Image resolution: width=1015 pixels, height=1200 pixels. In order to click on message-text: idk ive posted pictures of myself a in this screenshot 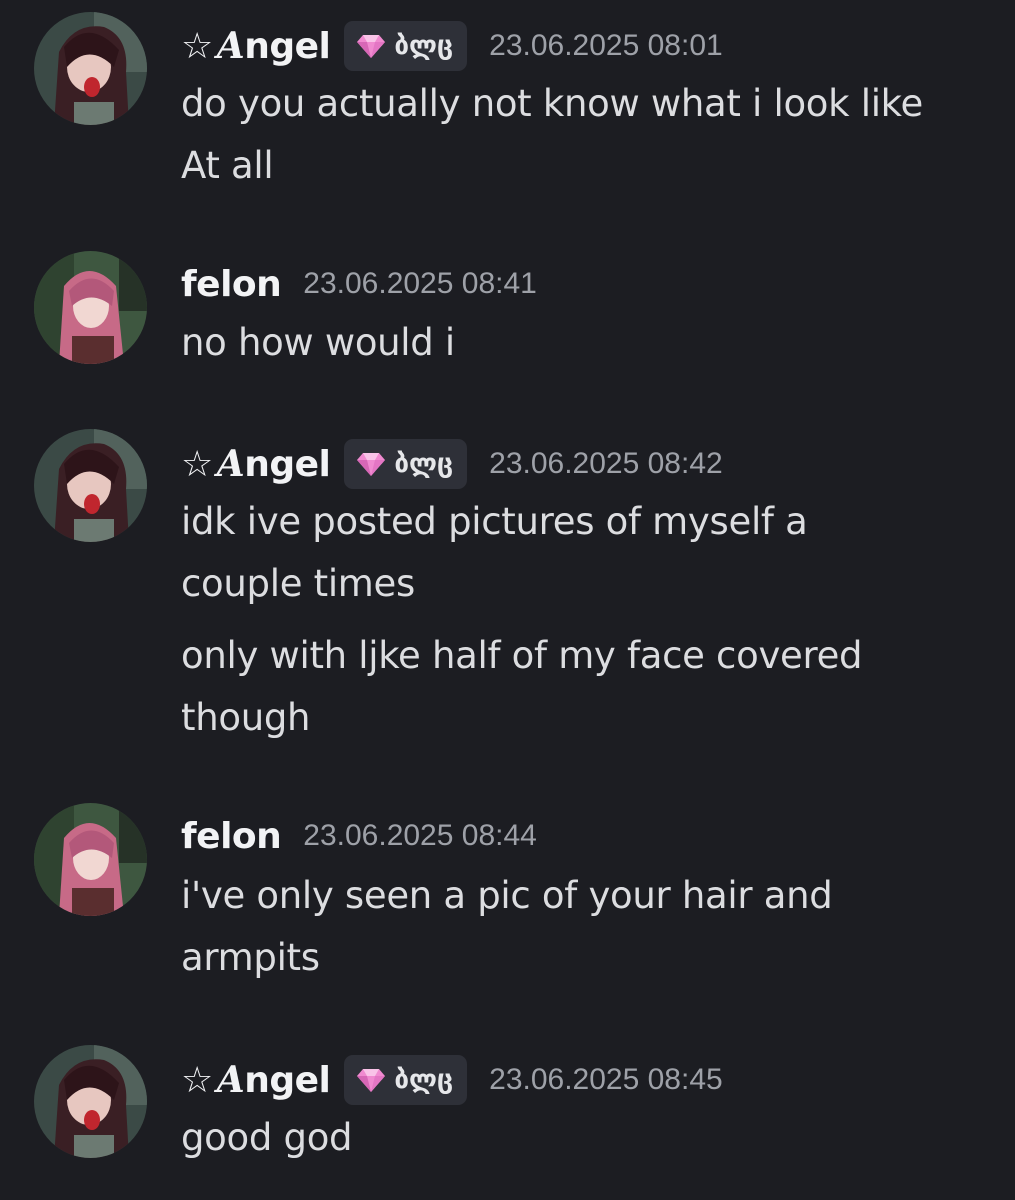, I will do `click(494, 521)`.